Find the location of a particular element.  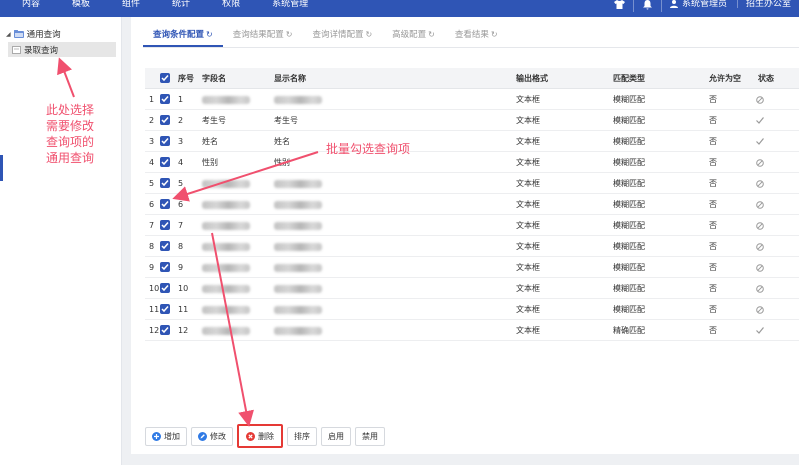

table-row: 5 5 文本框 模糊匹配 否 is located at coordinates (472, 183).